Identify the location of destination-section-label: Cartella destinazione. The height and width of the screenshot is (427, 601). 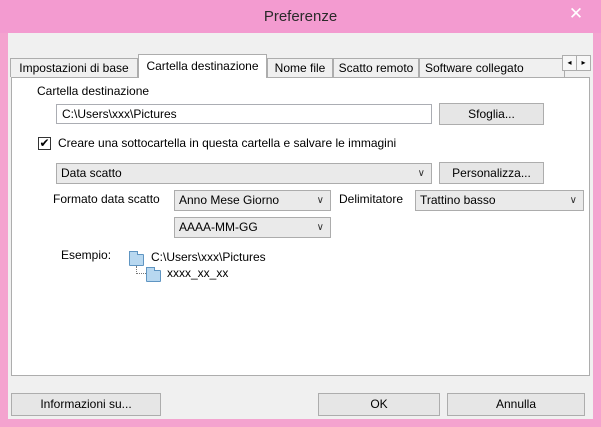
(93, 91).